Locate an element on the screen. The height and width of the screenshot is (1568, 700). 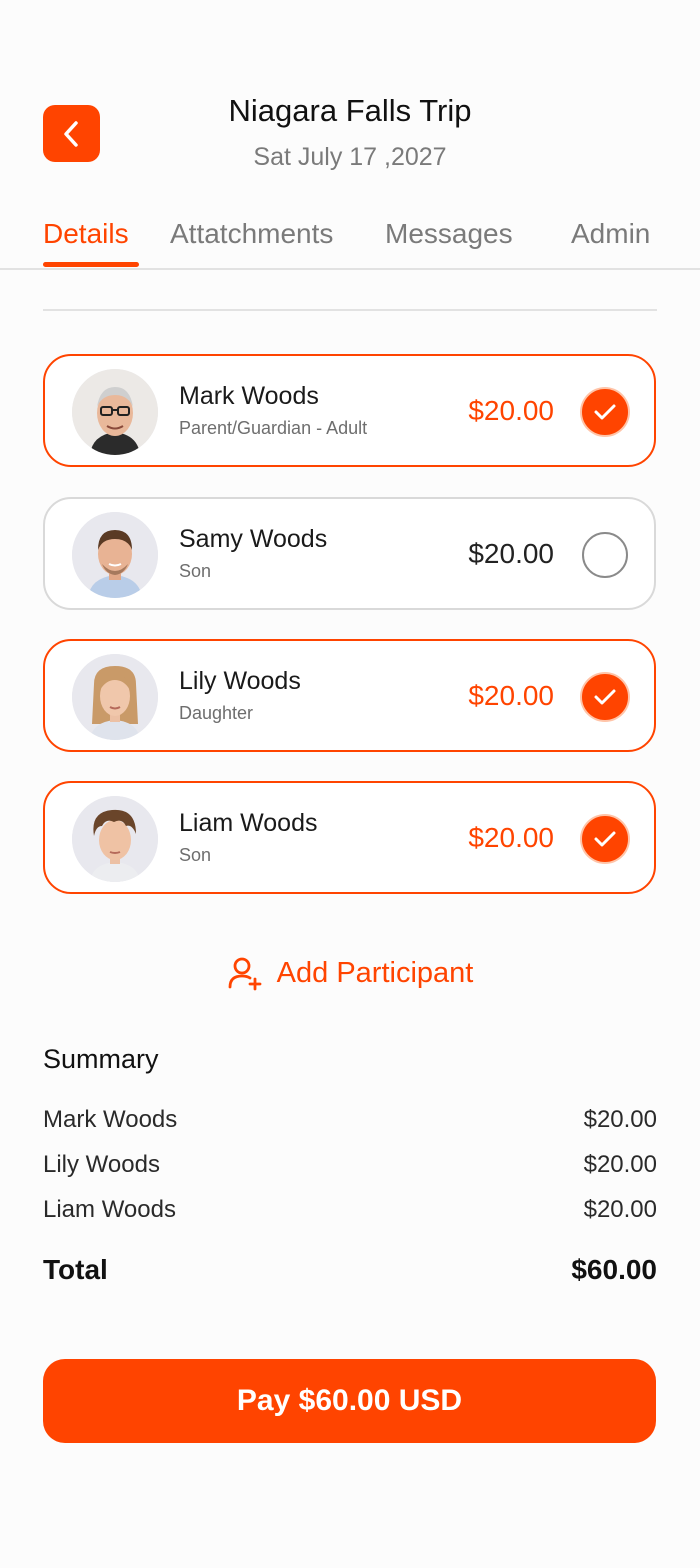
tab-bar: Details Attatchments Messages Admin is located at coordinates (350, 241).